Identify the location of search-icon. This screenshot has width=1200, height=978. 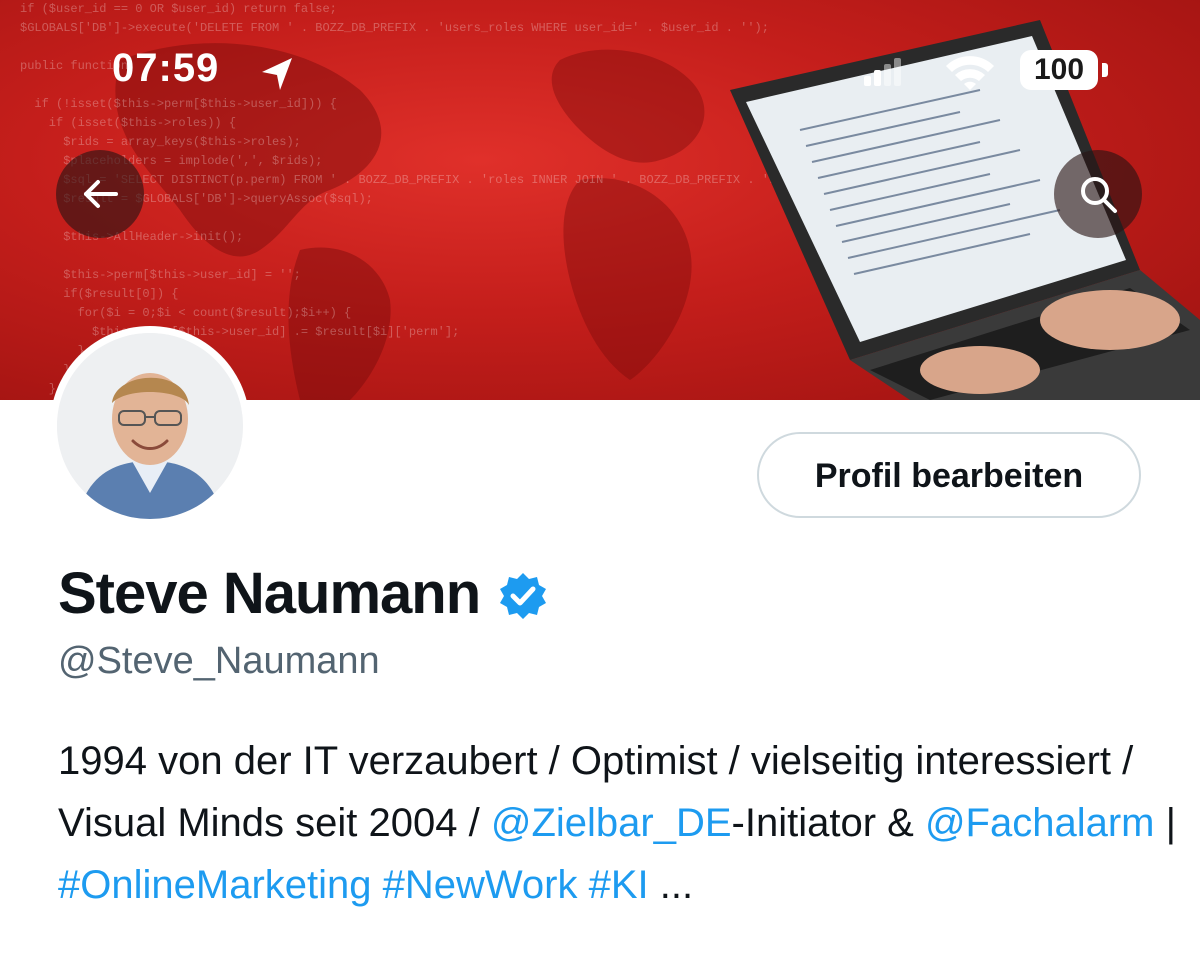
(1099, 195).